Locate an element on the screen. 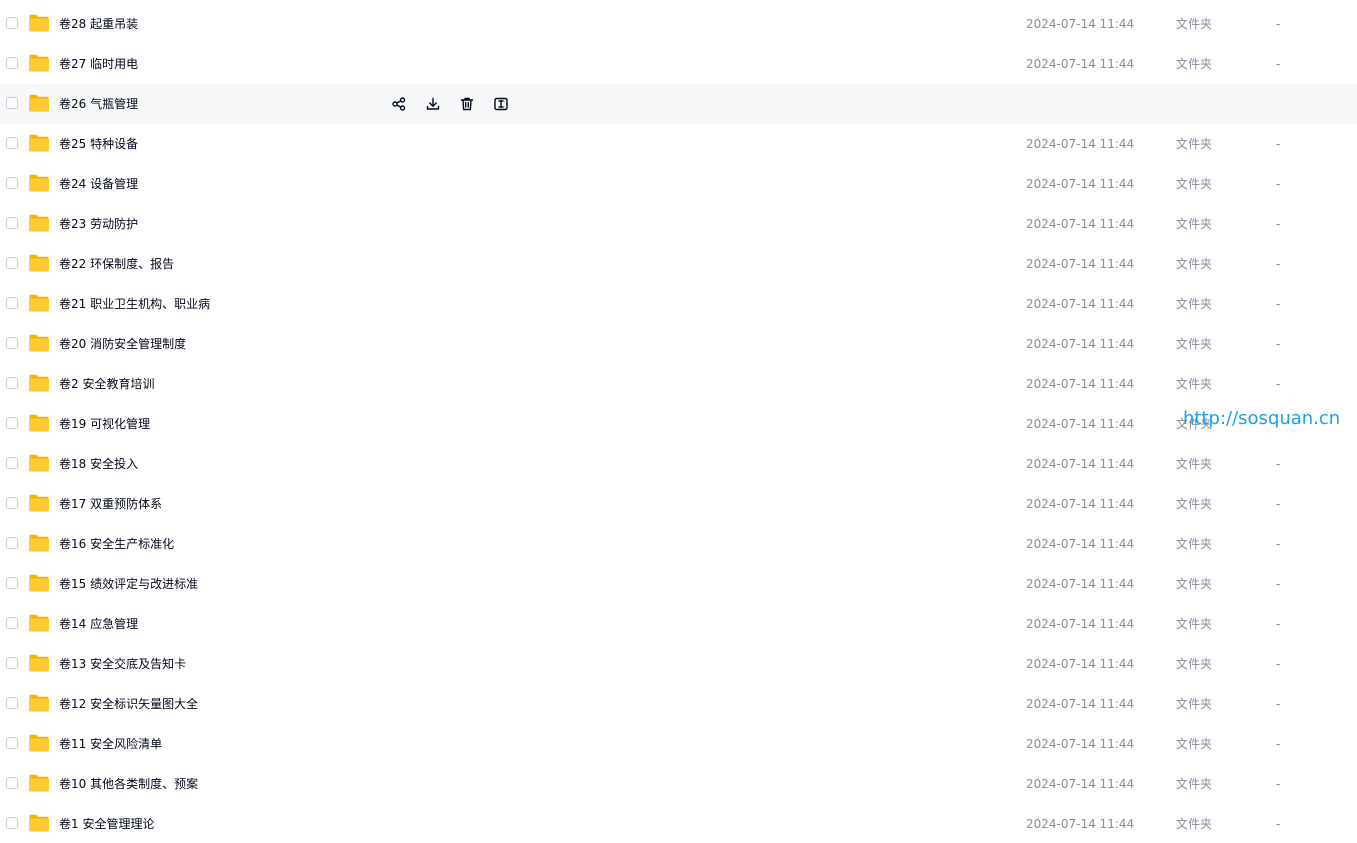 The image size is (1357, 843). file-row: 卷19 可视化管理 2024-07-14 11:44 文件夹 is located at coordinates (678, 424).